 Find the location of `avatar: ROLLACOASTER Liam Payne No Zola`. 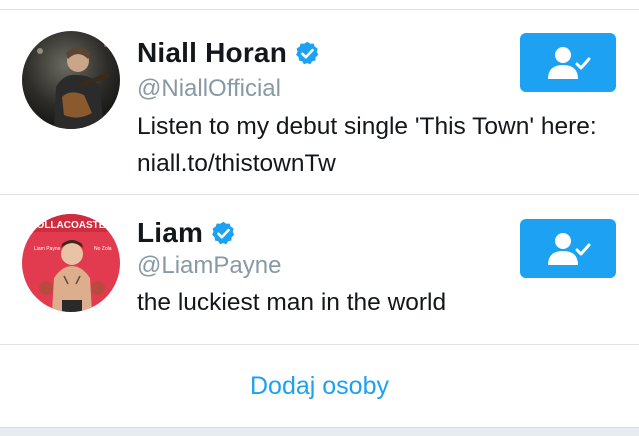

avatar: ROLLACOASTER Liam Payne No Zola is located at coordinates (71, 263).